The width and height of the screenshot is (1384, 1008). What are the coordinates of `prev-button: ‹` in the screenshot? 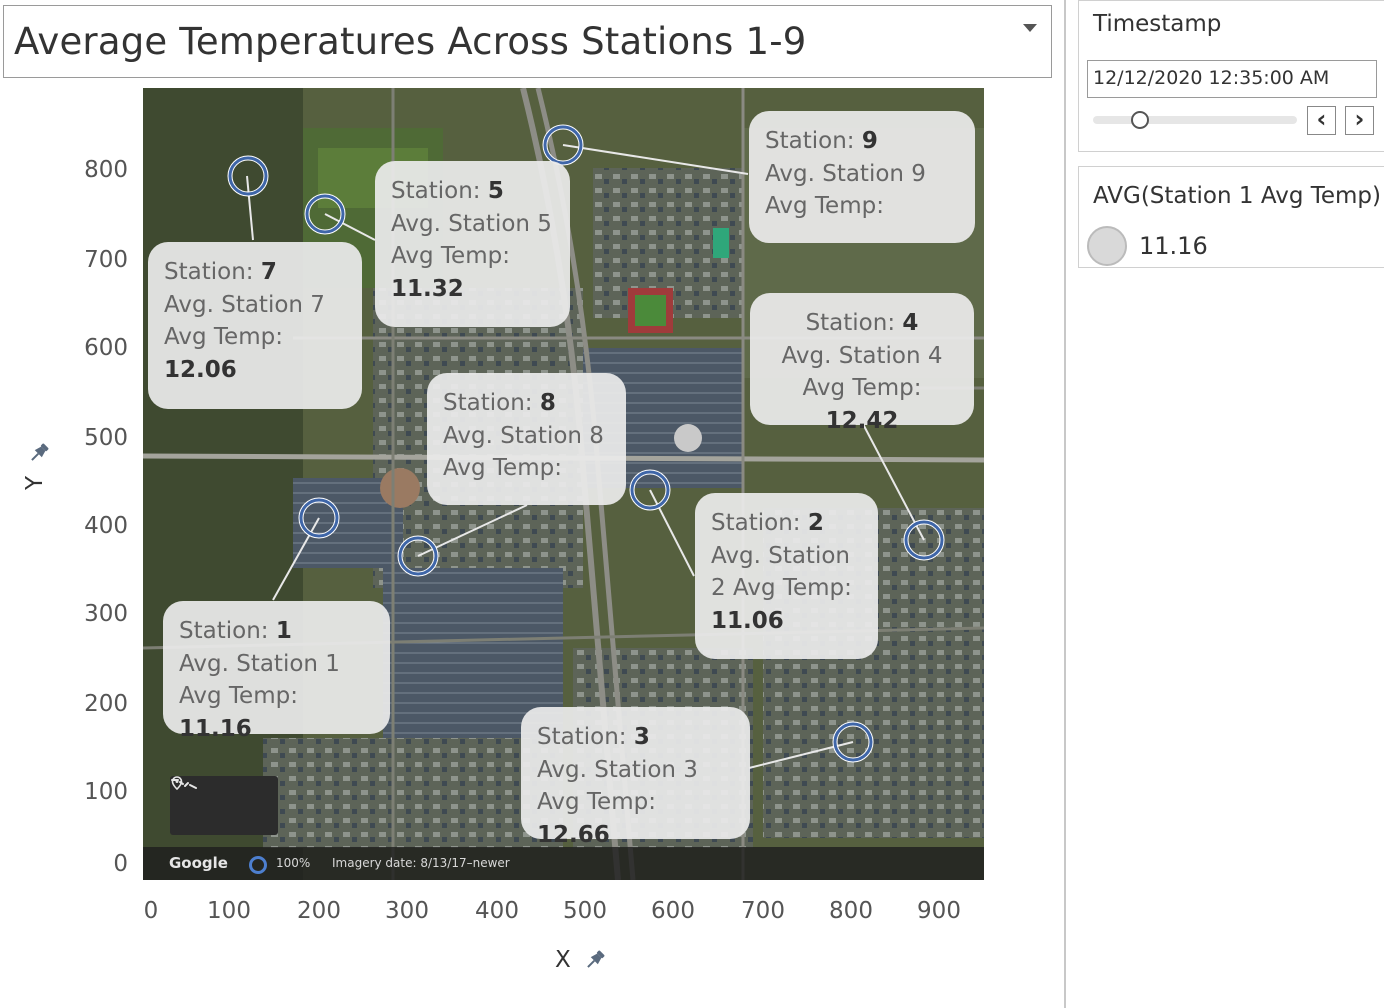 It's located at (1321, 120).